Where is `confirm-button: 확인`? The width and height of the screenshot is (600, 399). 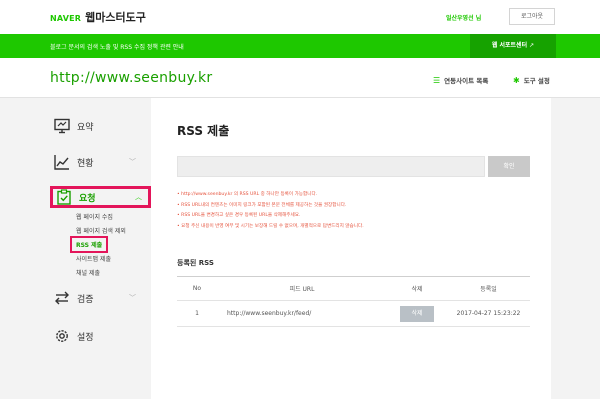
confirm-button: 확인 is located at coordinates (509, 166).